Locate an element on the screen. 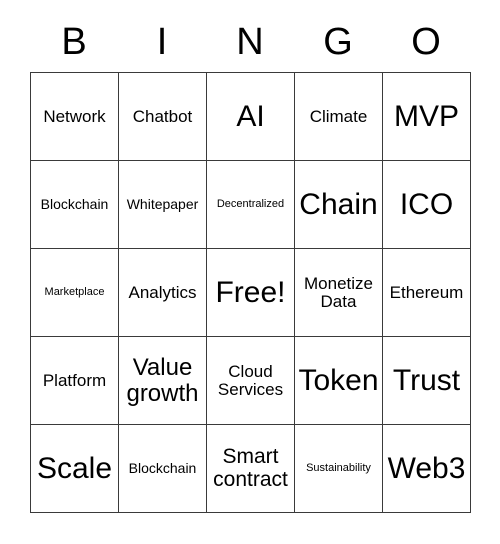 The height and width of the screenshot is (544, 500). header-letter-g: G is located at coordinates (338, 42).